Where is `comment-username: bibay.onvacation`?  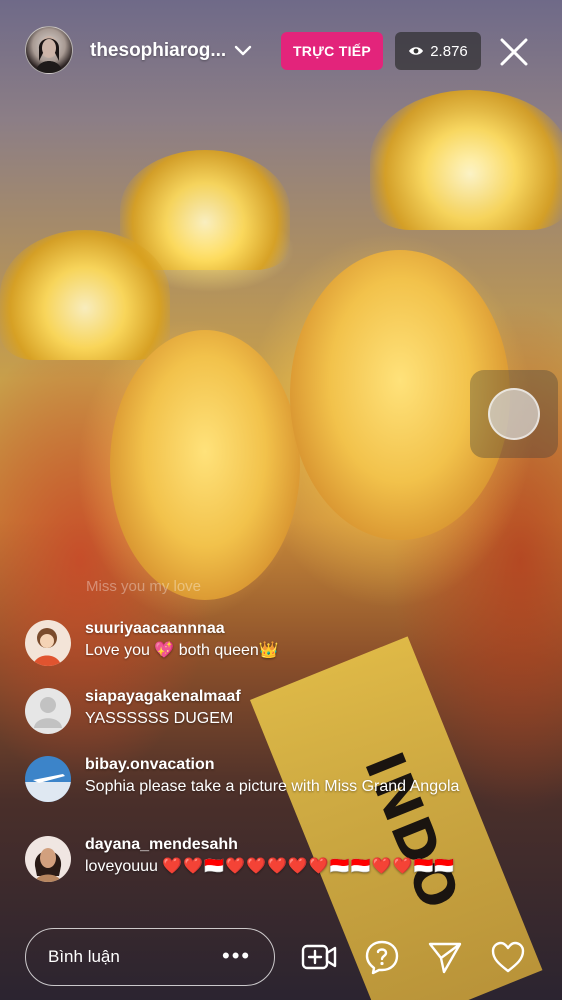 comment-username: bibay.onvacation is located at coordinates (285, 765).